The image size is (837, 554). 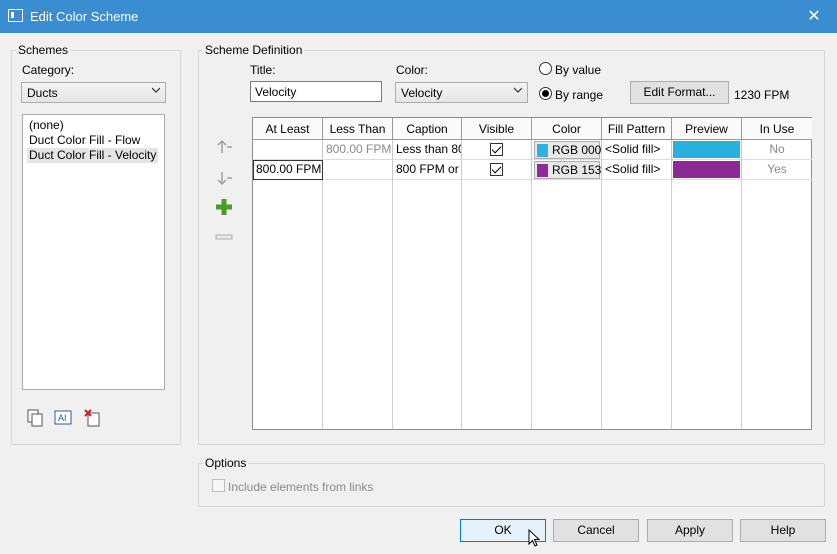 What do you see at coordinates (301, 487) in the screenshot?
I see `include-links-label: Include elements from links` at bounding box center [301, 487].